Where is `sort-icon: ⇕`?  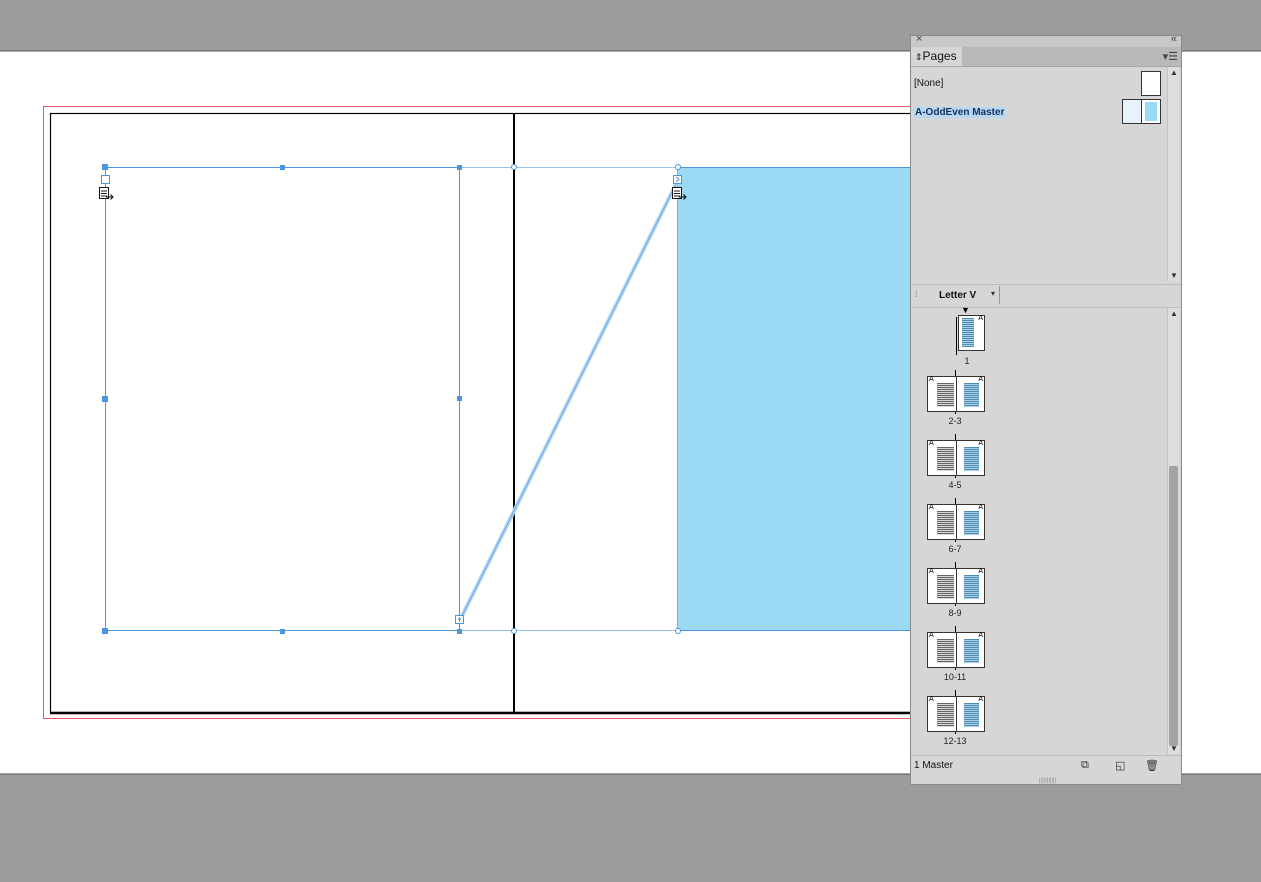 sort-icon: ⇕ is located at coordinates (919, 57).